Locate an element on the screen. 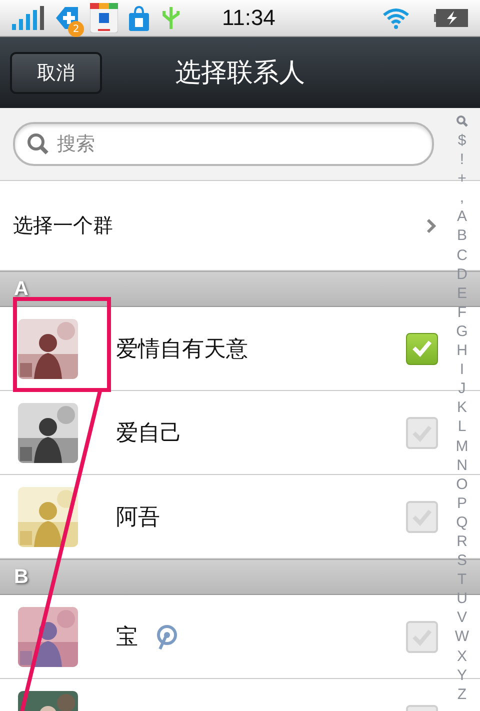 Image resolution: width=480 pixels, height=711 pixels. index-letter: X is located at coordinates (461, 656).